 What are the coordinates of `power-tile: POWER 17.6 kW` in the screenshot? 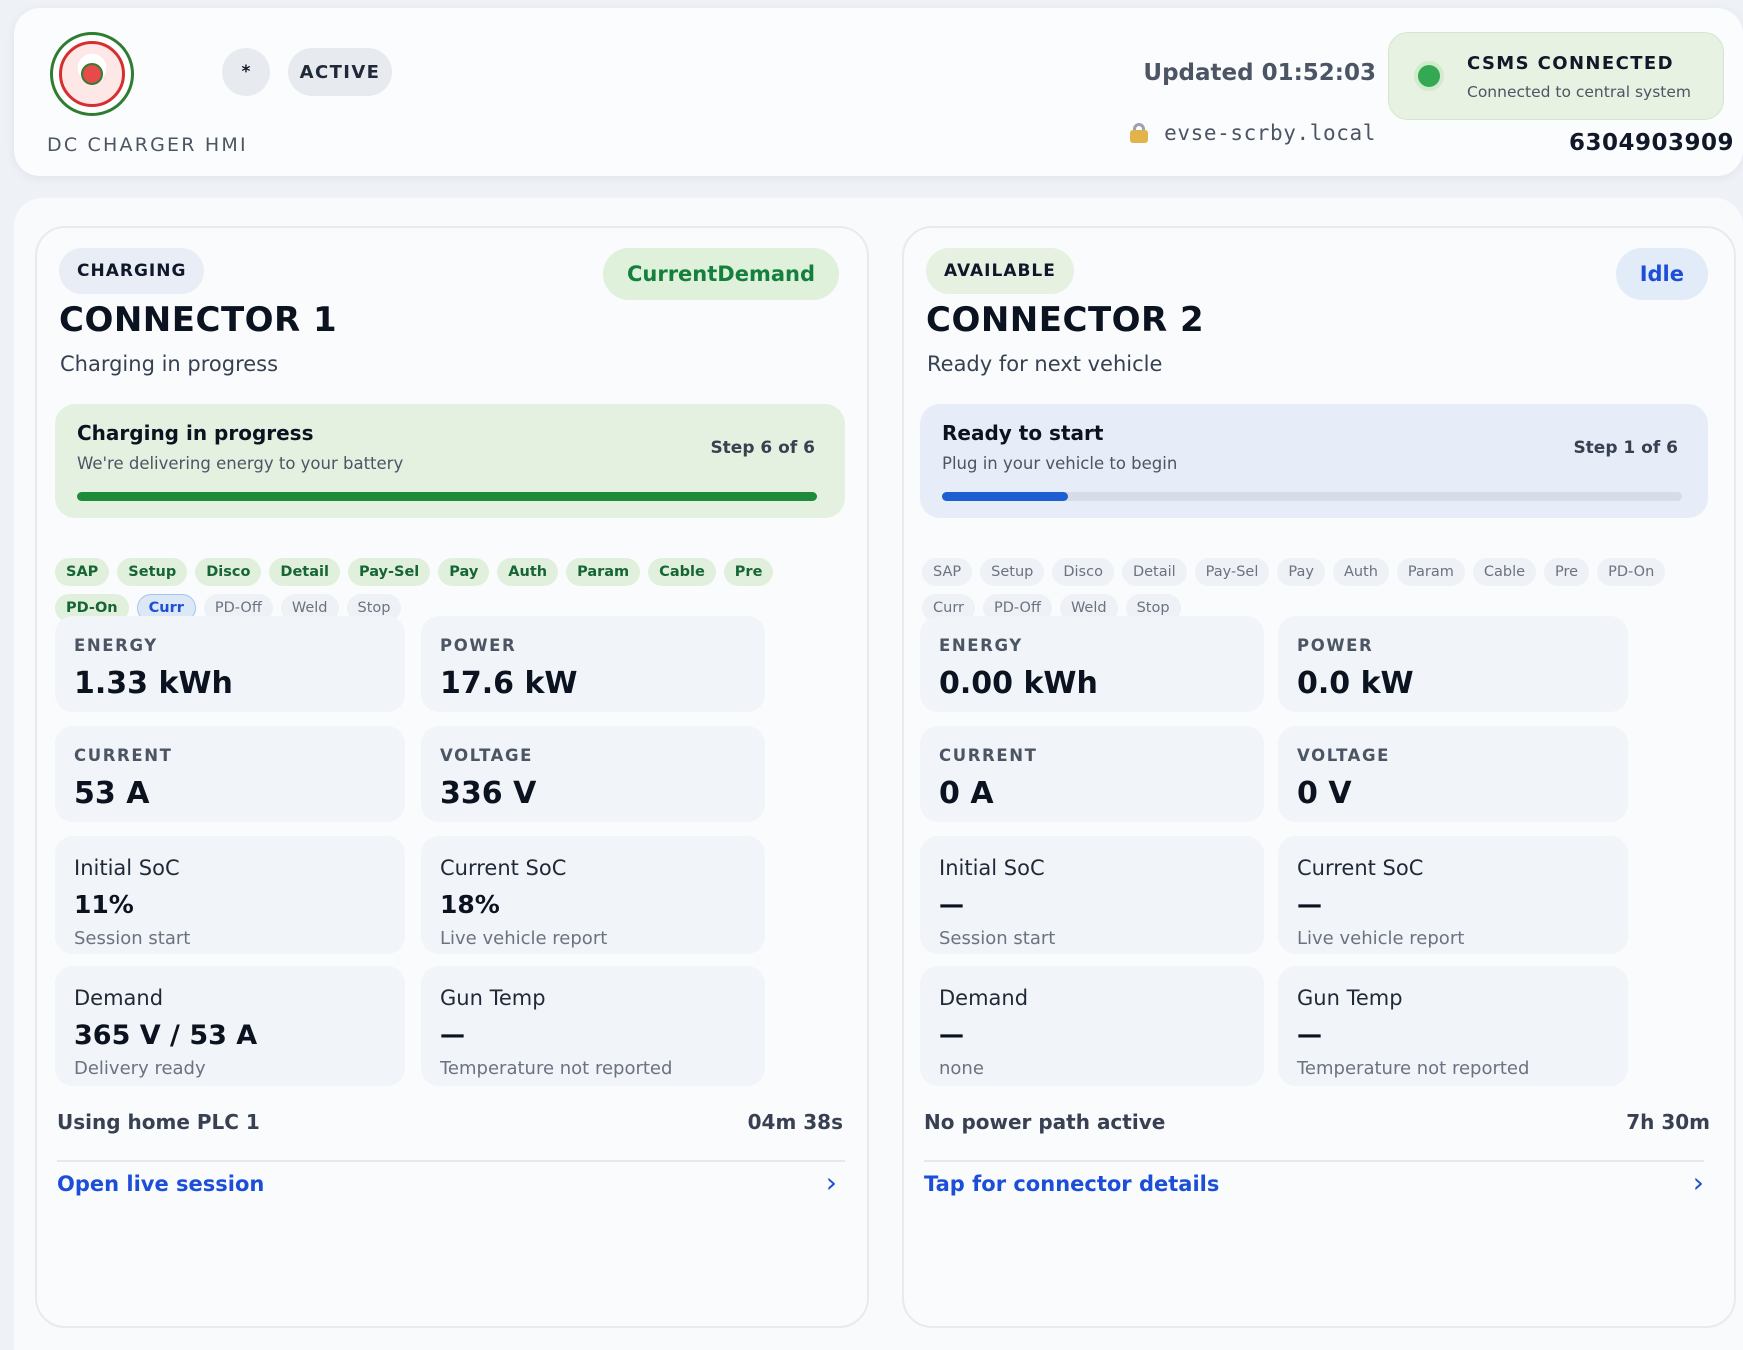 It's located at (593, 664).